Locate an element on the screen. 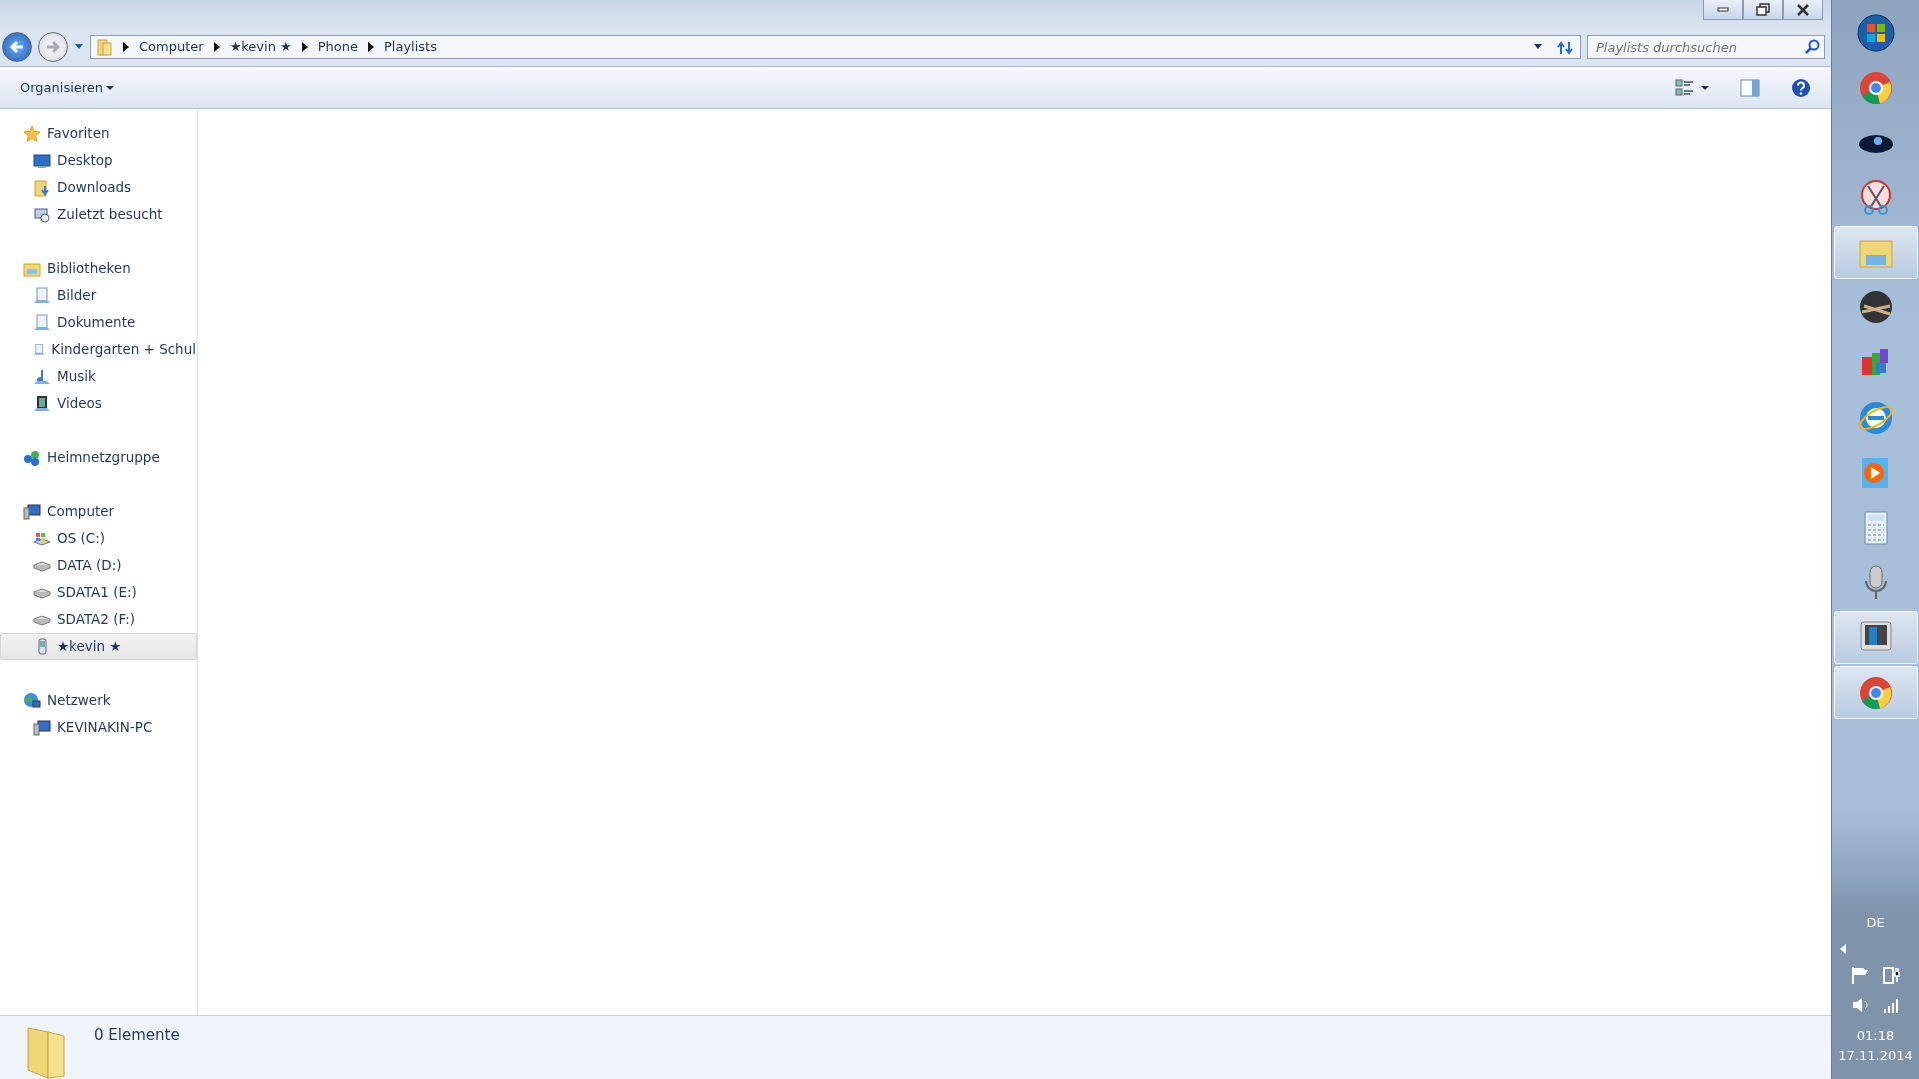 The width and height of the screenshot is (1919, 1079). minimize-icon is located at coordinates (1723, 9).